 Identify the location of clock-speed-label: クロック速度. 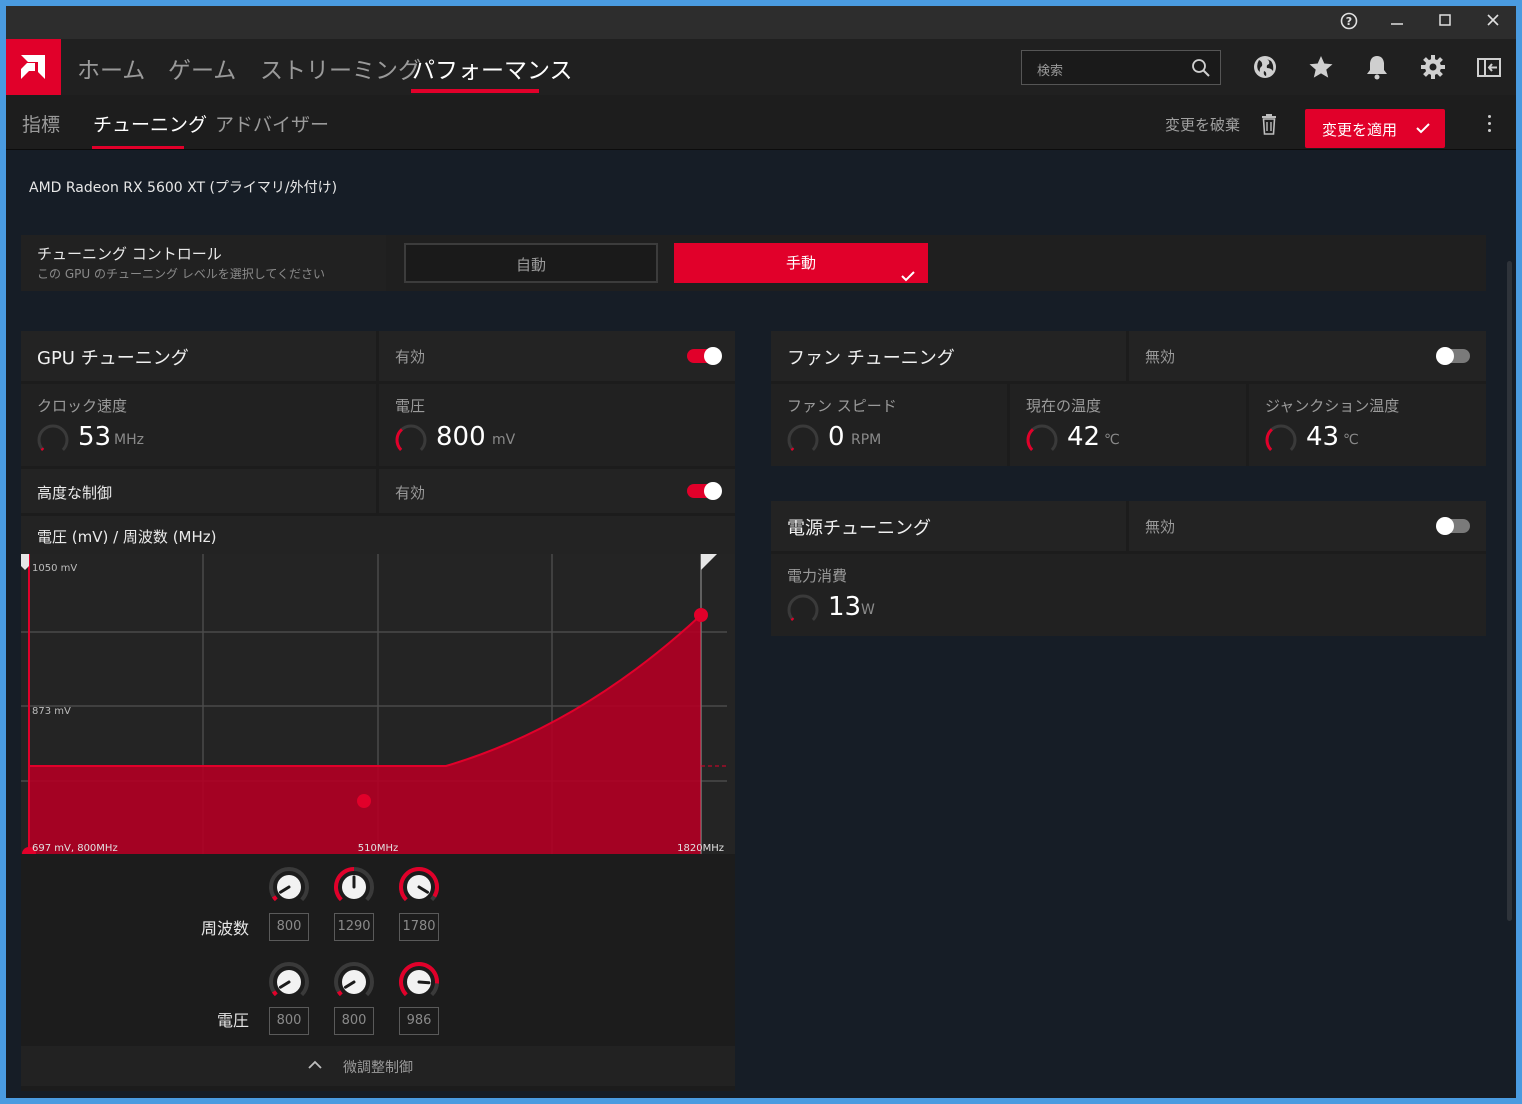
(82, 406).